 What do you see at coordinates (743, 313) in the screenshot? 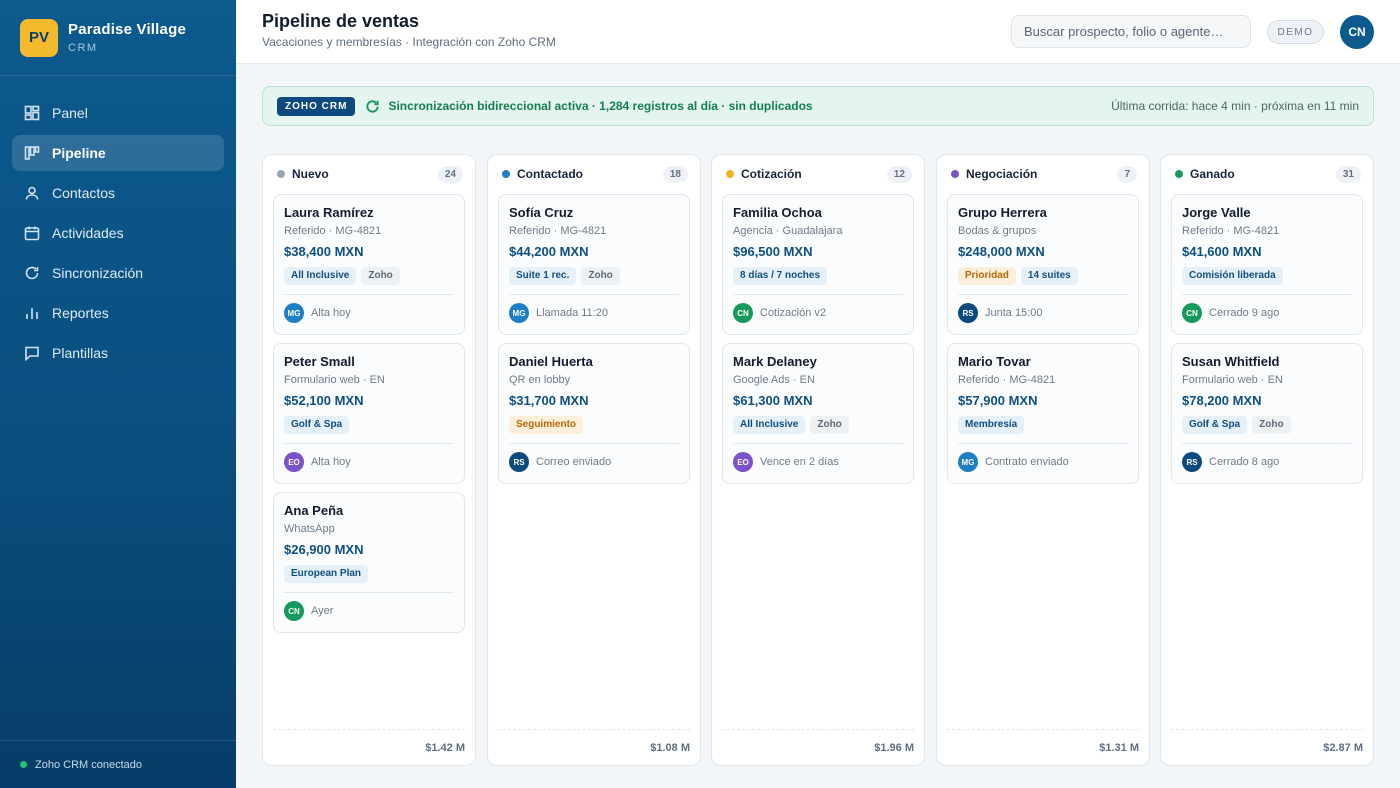
I see `agent-avatar: CN` at bounding box center [743, 313].